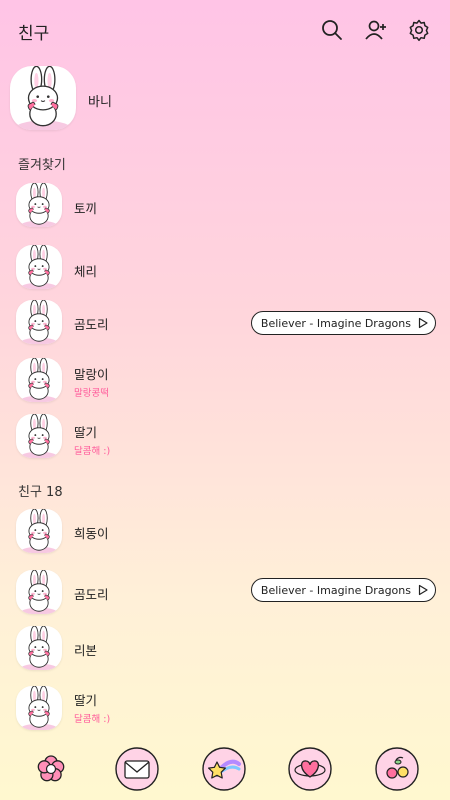 This screenshot has width=450, height=800. I want to click on my-profile: 바니, so click(225, 99).